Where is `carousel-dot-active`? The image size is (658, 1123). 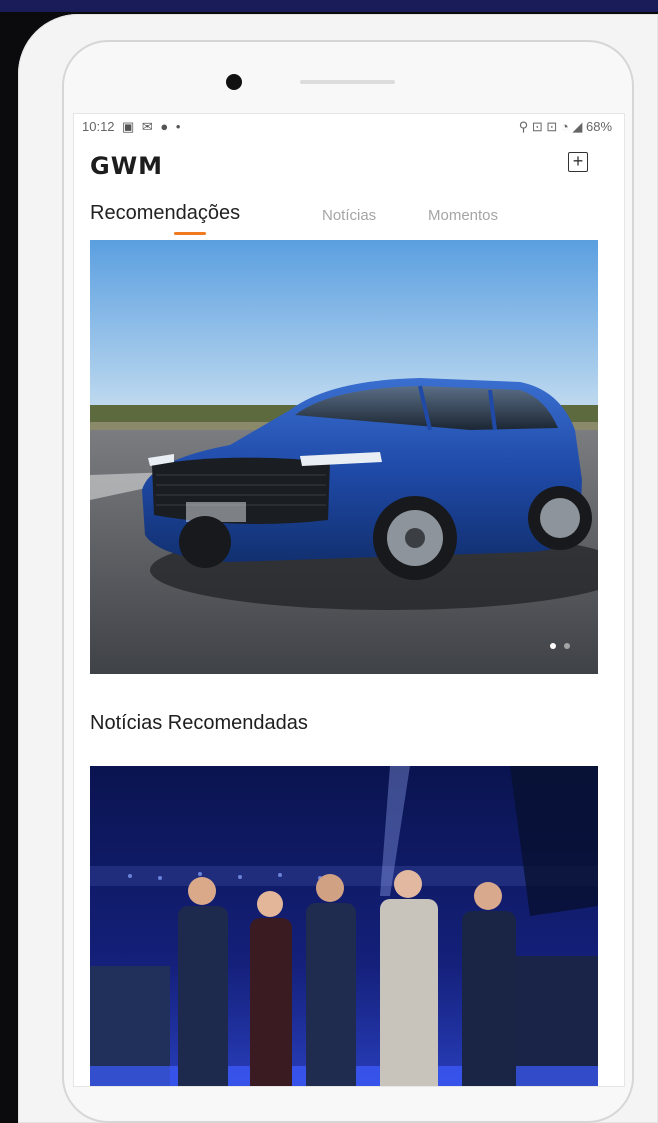 carousel-dot-active is located at coordinates (552, 646).